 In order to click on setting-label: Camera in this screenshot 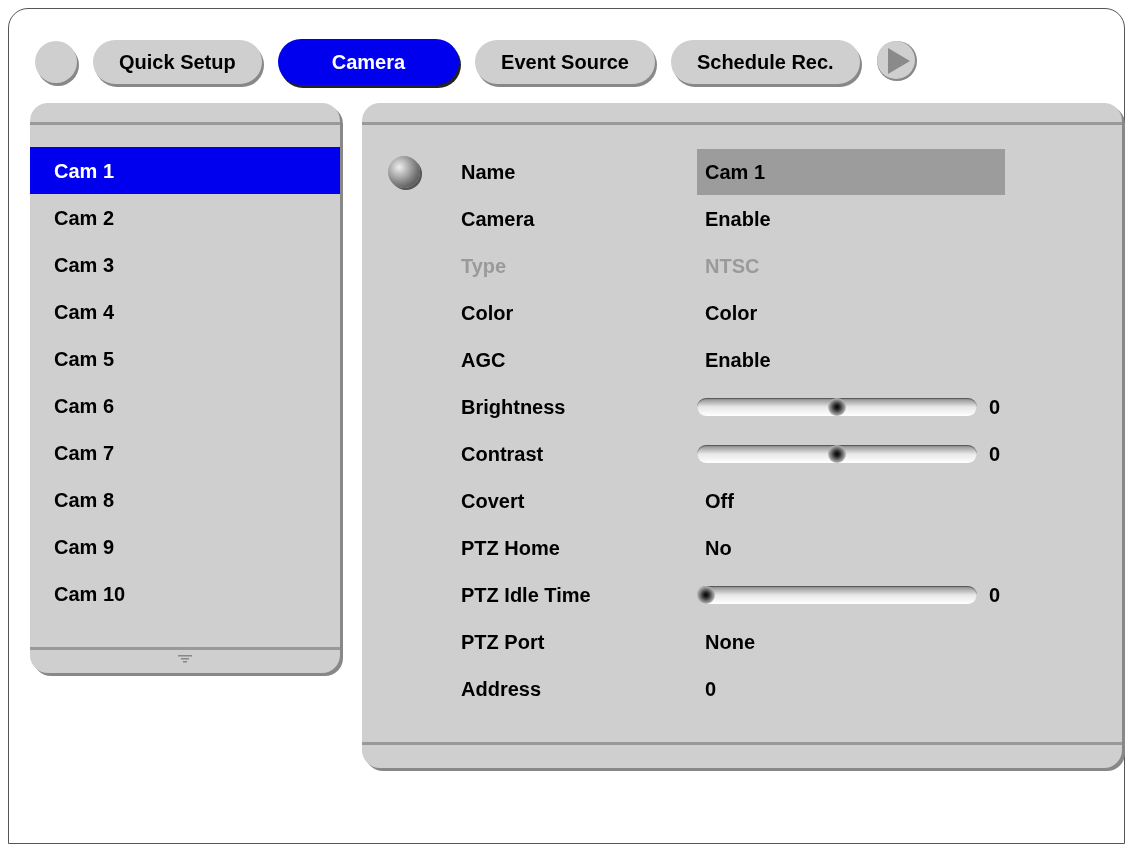, I will do `click(498, 219)`.